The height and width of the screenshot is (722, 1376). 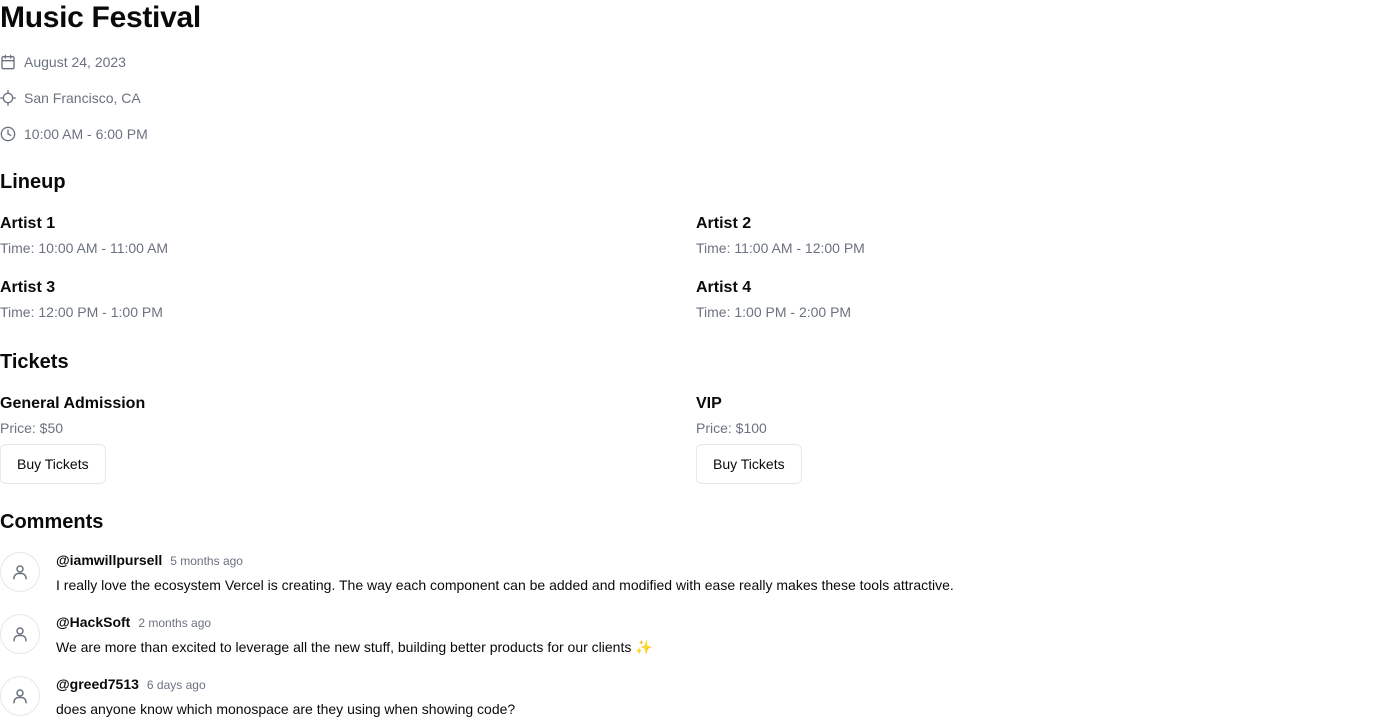 I want to click on event-hours: 10:00 AM - 6:00 PM, so click(x=74, y=134).